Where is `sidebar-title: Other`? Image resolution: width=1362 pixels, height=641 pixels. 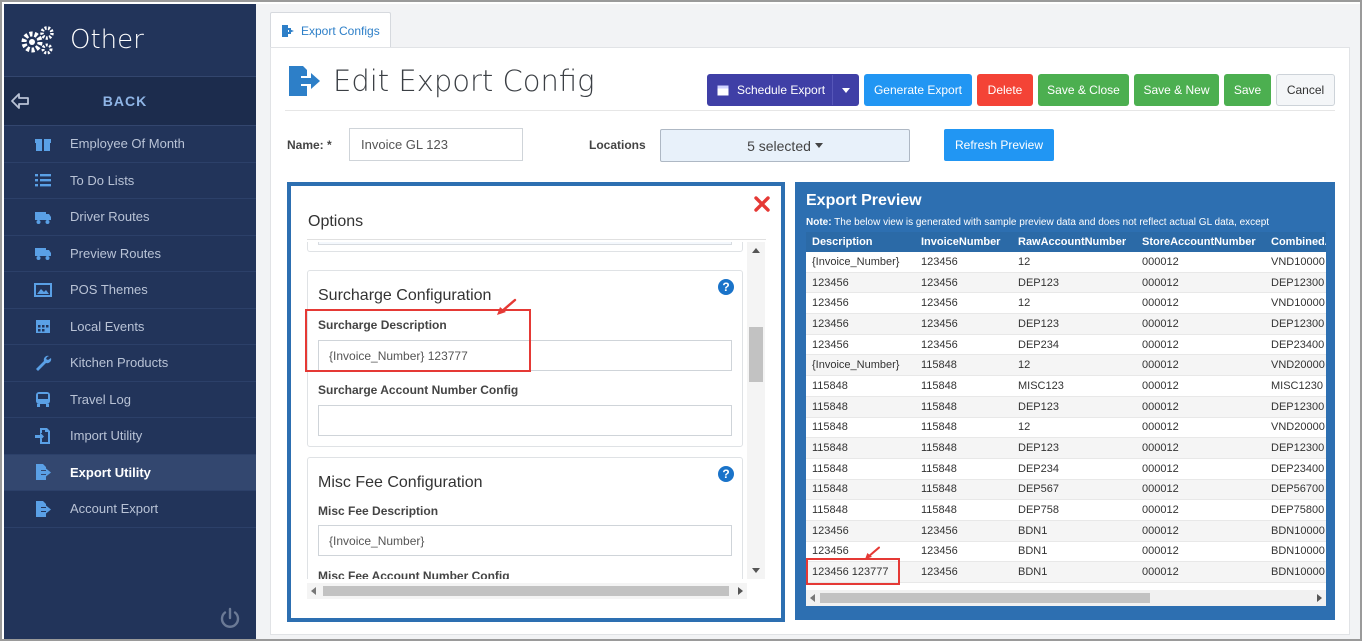 sidebar-title: Other is located at coordinates (107, 40).